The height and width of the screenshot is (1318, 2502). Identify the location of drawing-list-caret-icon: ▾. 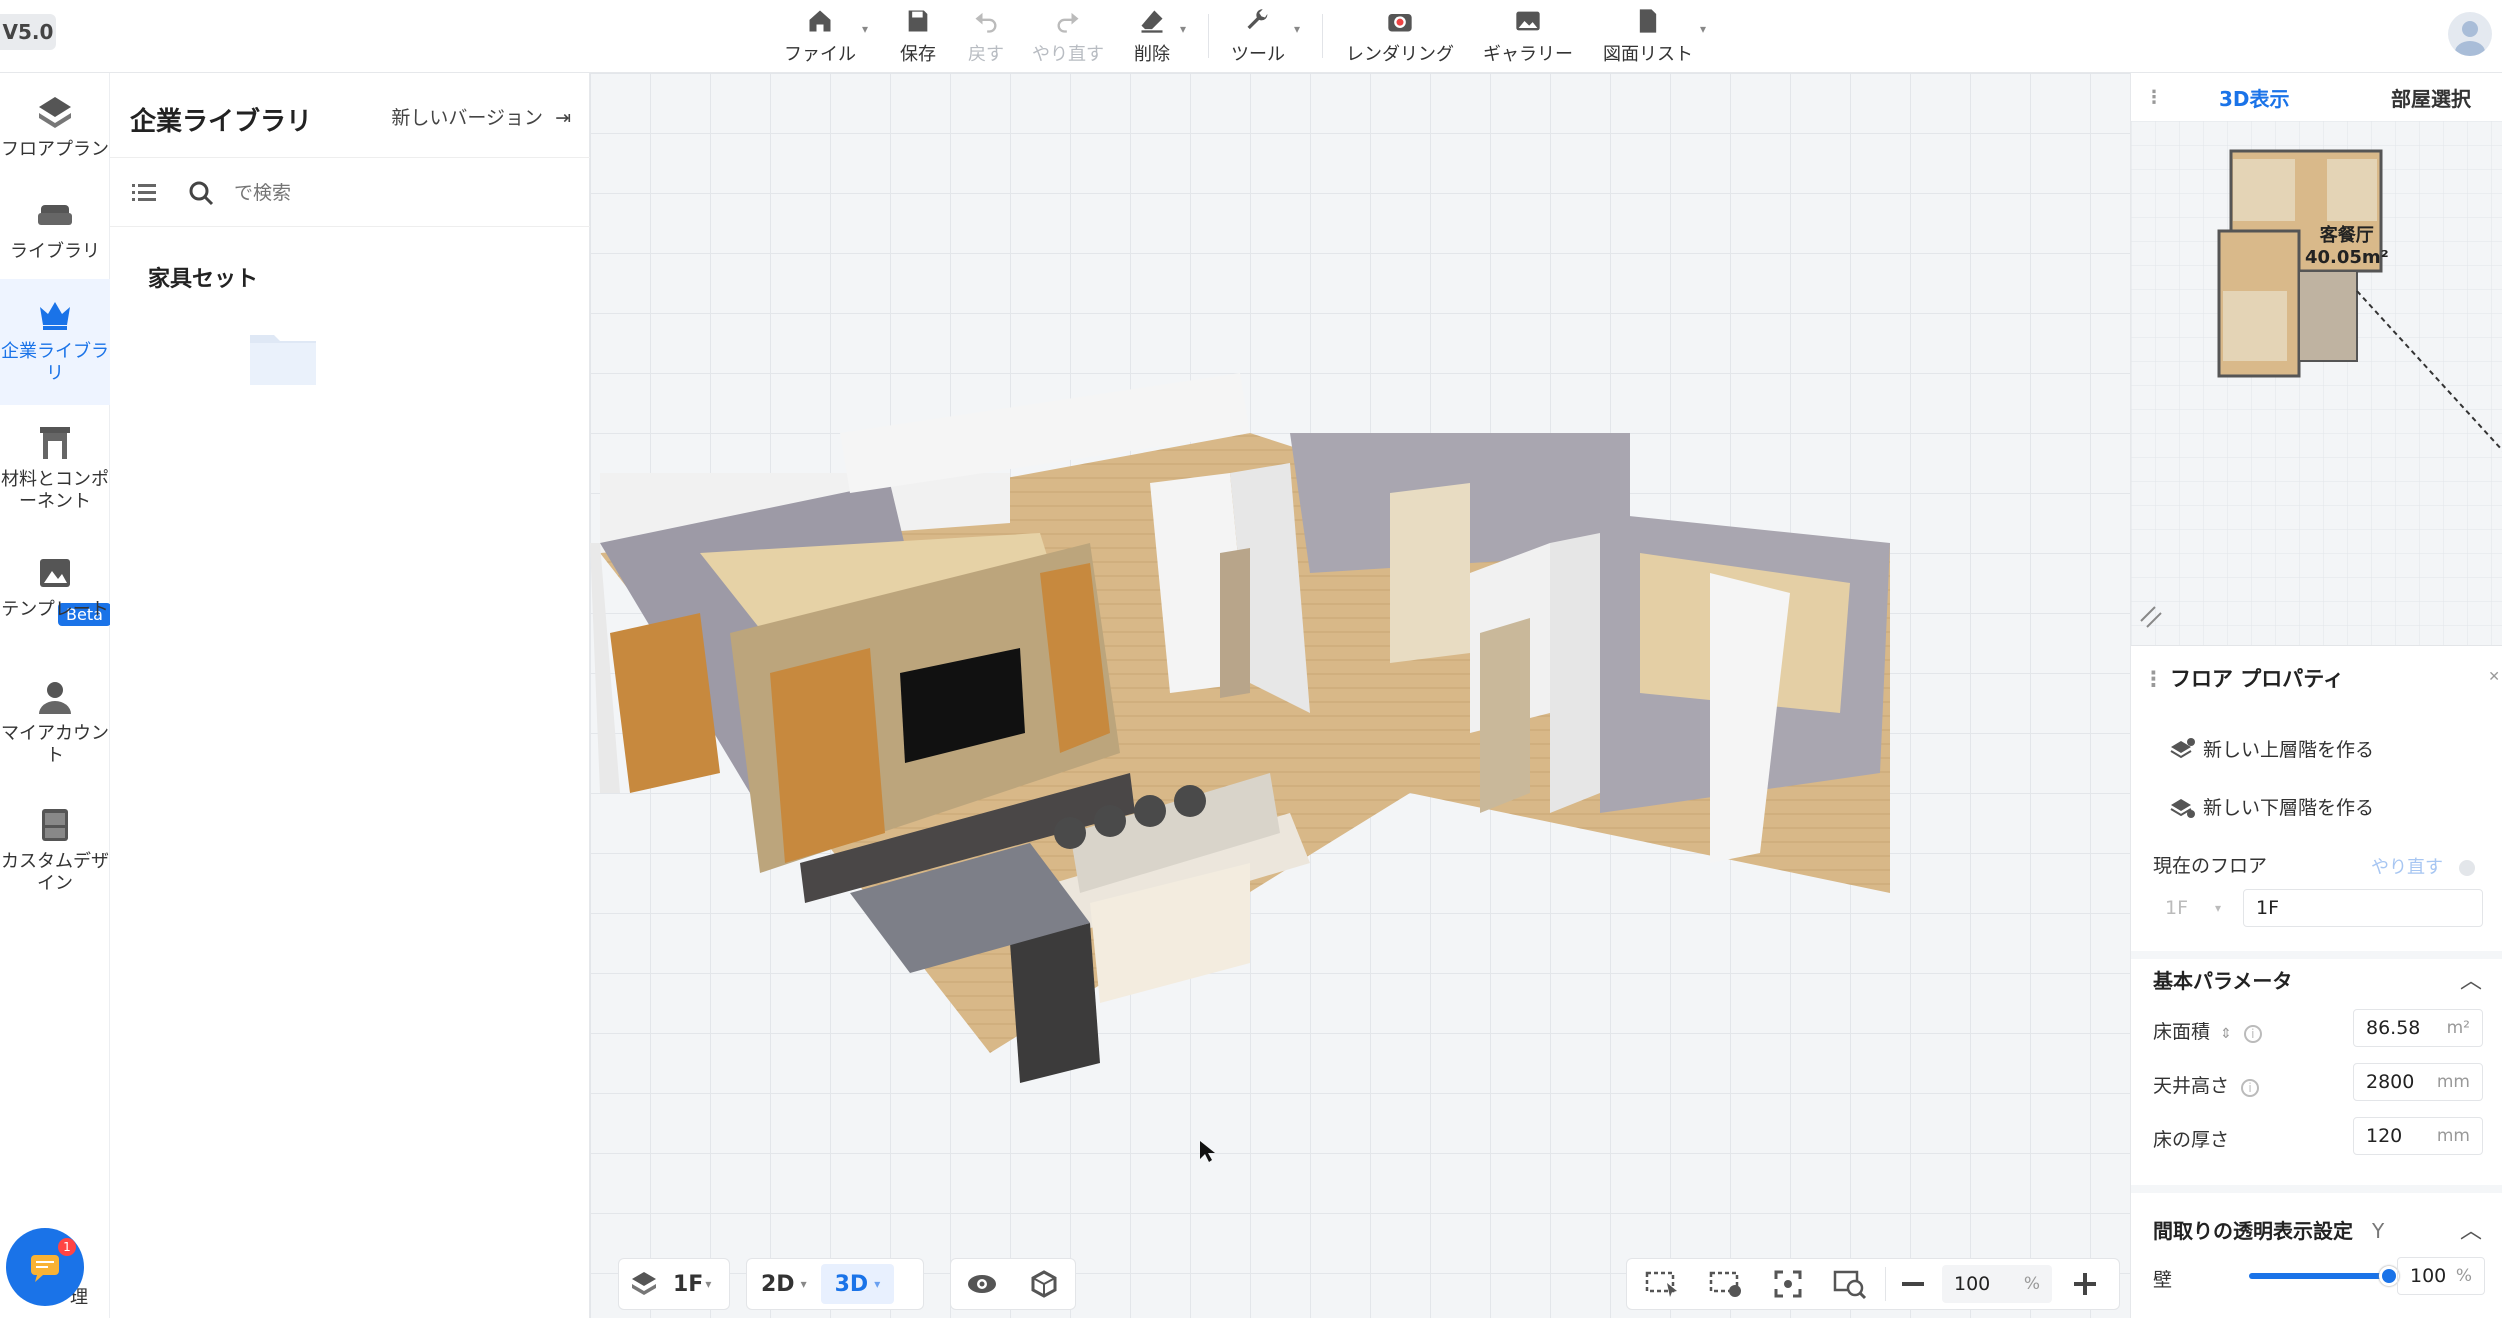
(1703, 29).